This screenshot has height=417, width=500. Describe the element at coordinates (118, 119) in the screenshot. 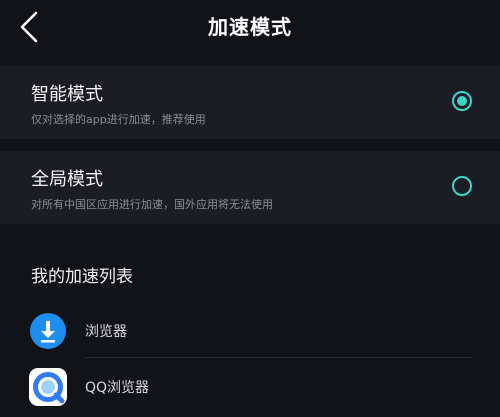

I see `mode-description: 仅对选择的app进行加速，推荐使用` at that location.